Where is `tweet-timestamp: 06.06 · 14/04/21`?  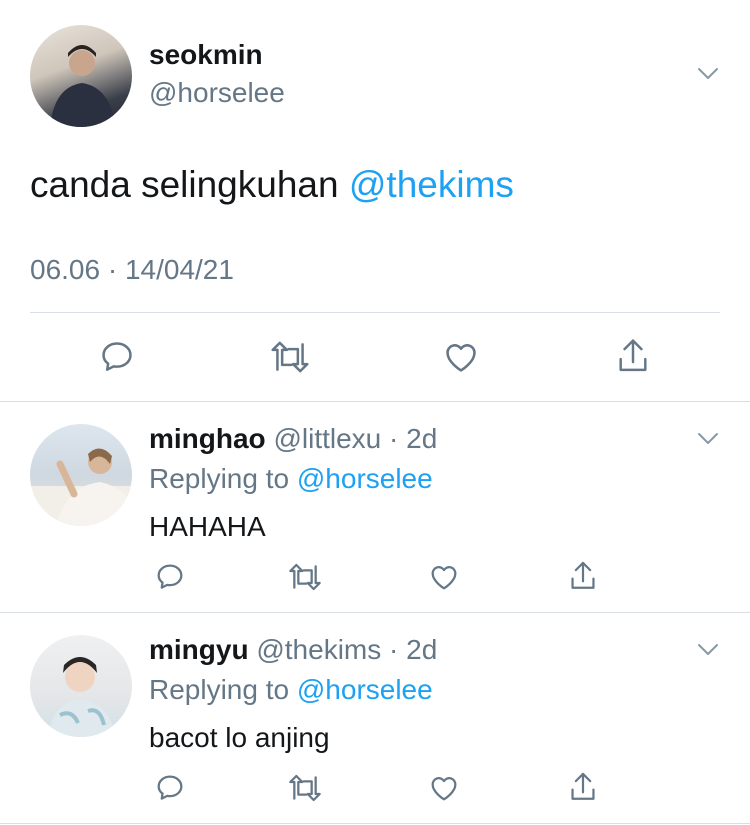 tweet-timestamp: 06.06 · 14/04/21 is located at coordinates (132, 269).